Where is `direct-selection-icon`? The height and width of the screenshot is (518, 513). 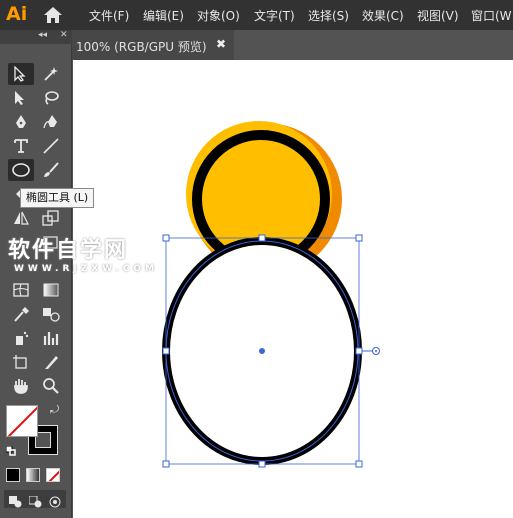
direct-selection-icon is located at coordinates (19, 98).